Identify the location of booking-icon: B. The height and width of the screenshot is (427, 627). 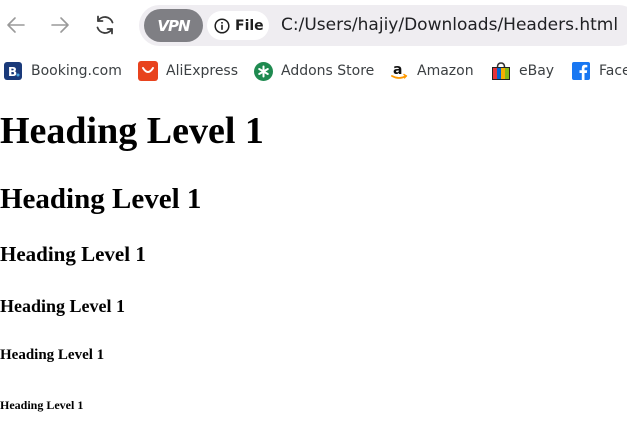
(13, 71).